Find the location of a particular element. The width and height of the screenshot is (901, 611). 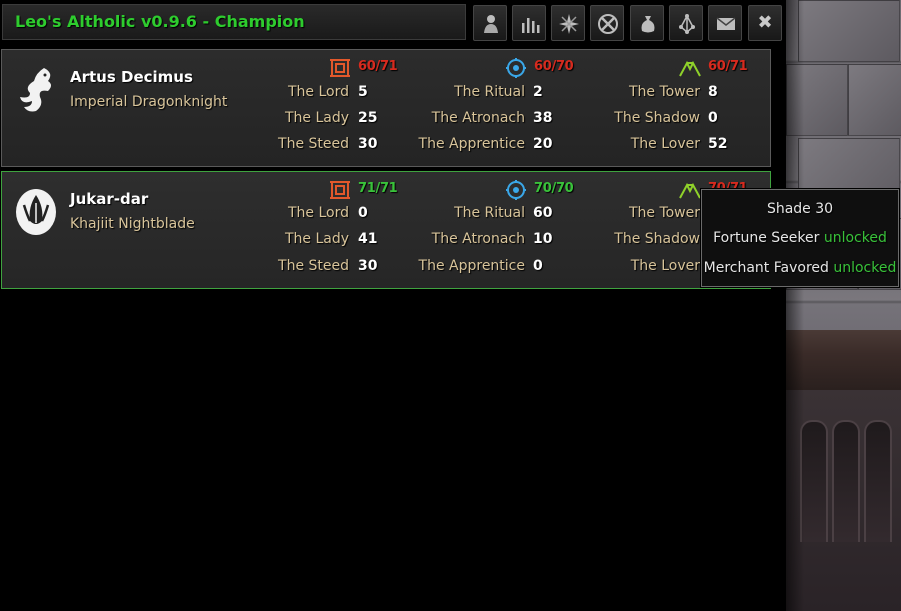

star-value: 25 is located at coordinates (368, 118).